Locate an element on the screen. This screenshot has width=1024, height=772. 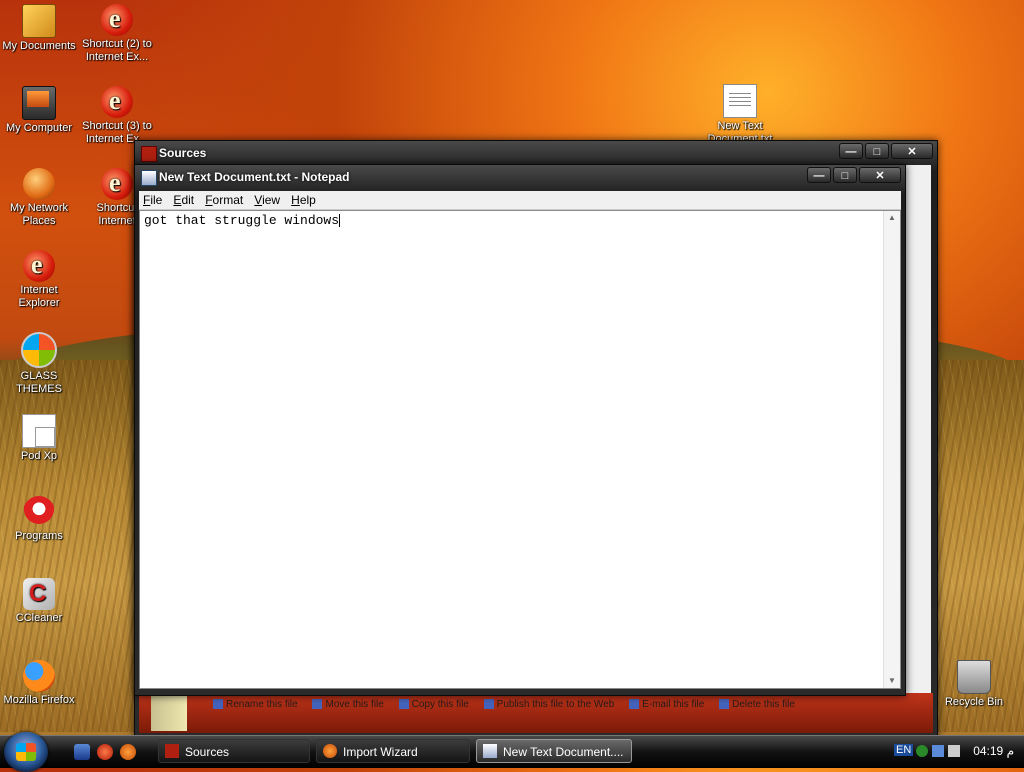
desktop-icon-my-computer: My Computer is located at coordinates (39, 110).